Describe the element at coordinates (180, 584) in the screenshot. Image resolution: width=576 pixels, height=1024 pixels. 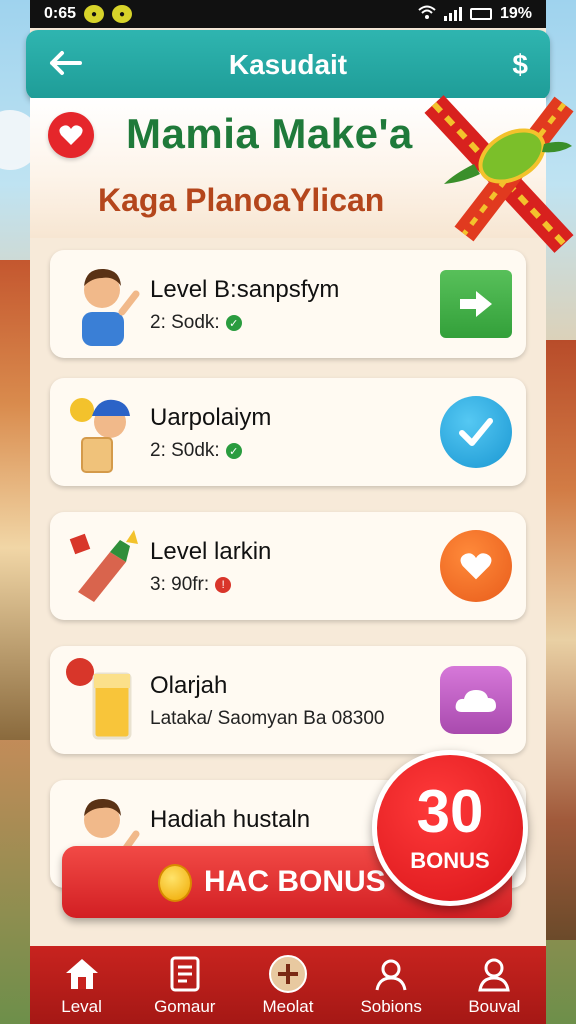
I see `item-meta-text: 3: 90fr:` at that location.